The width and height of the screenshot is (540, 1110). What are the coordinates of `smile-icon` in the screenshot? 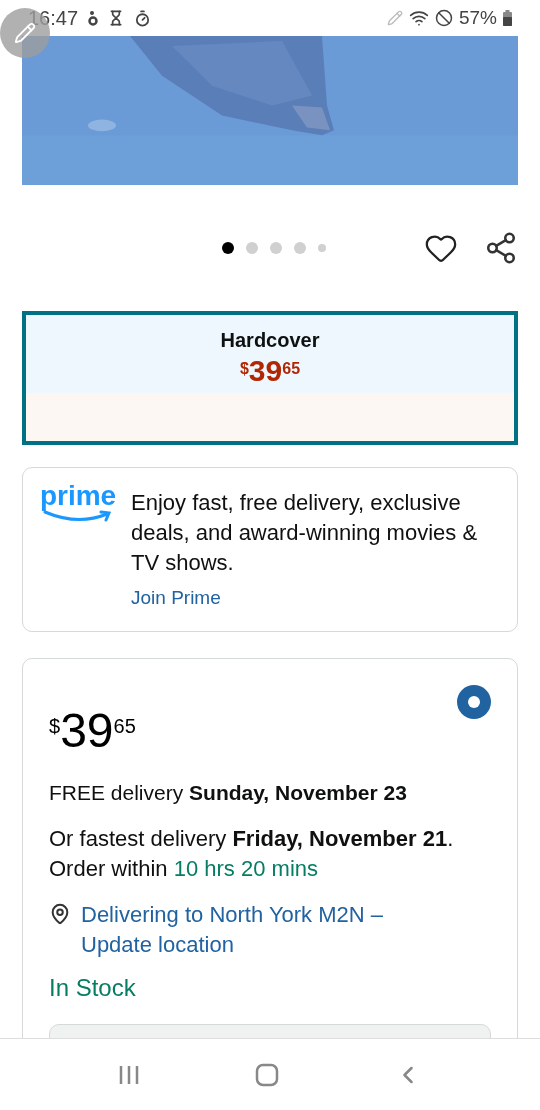 It's located at (78, 517).